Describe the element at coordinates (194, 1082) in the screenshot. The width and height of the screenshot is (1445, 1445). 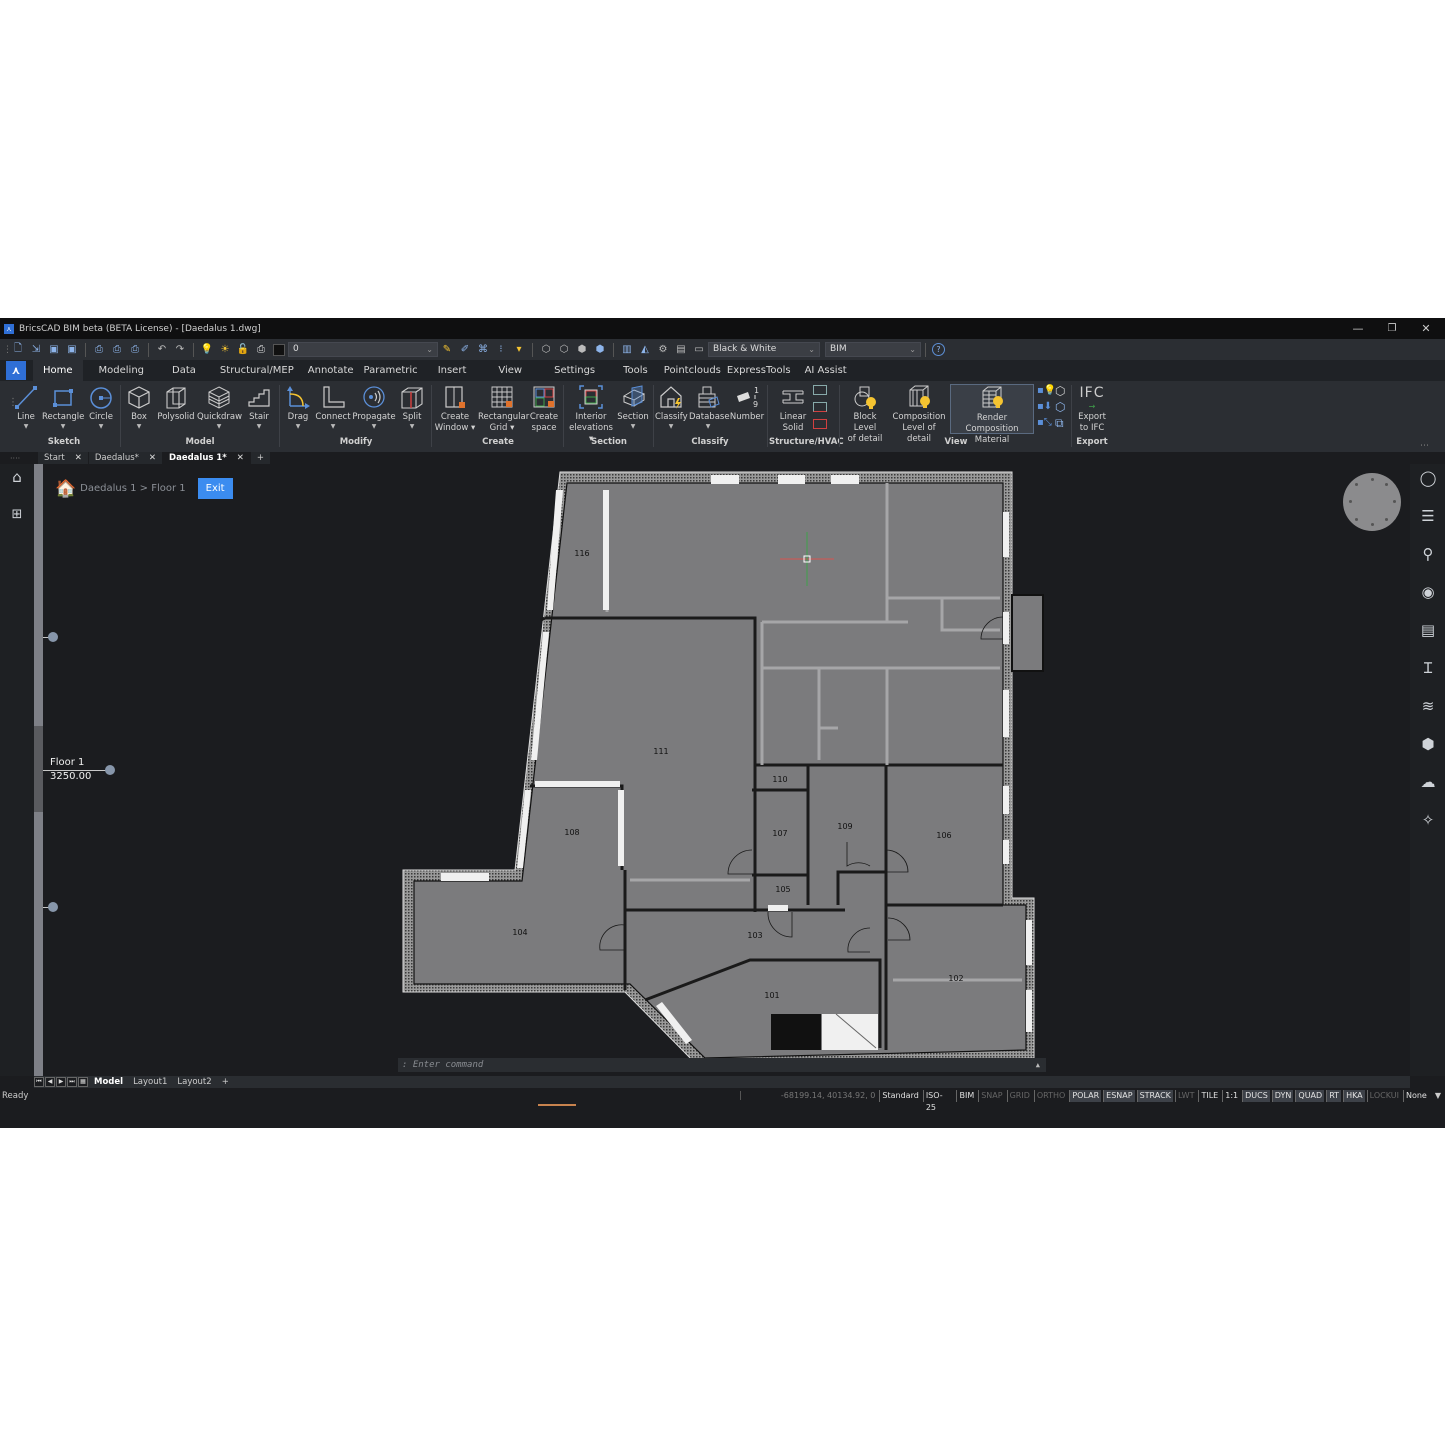
I see `layout-tab-layout2: Layout2` at that location.